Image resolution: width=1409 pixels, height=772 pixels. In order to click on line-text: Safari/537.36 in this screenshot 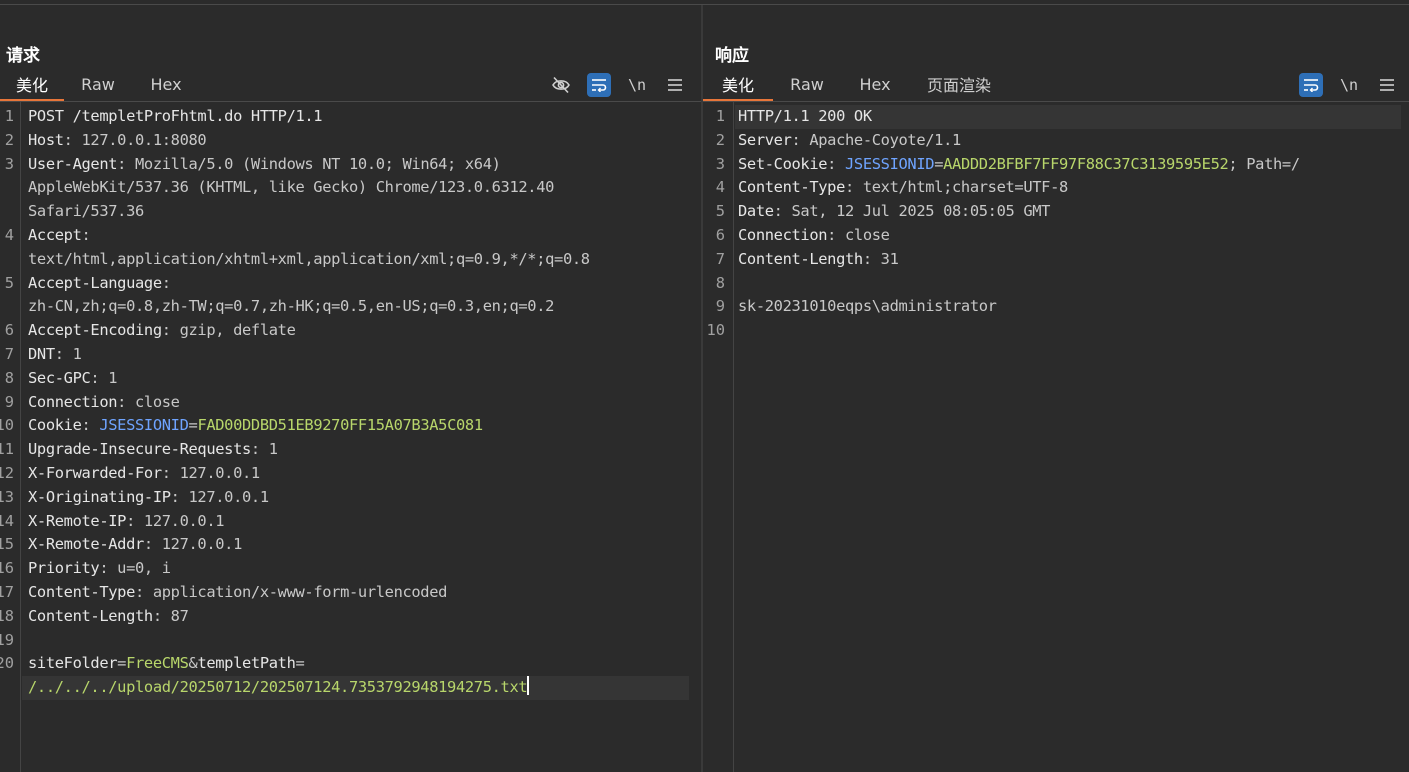, I will do `click(86, 212)`.